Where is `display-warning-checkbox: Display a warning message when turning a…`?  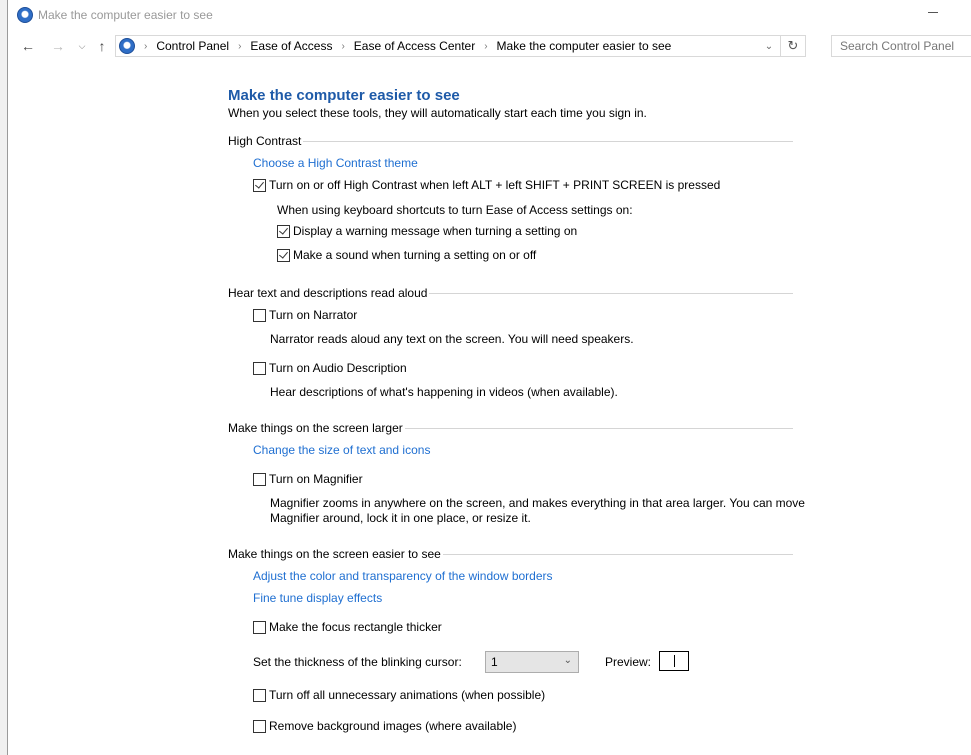 display-warning-checkbox: Display a warning message when turning a… is located at coordinates (427, 231).